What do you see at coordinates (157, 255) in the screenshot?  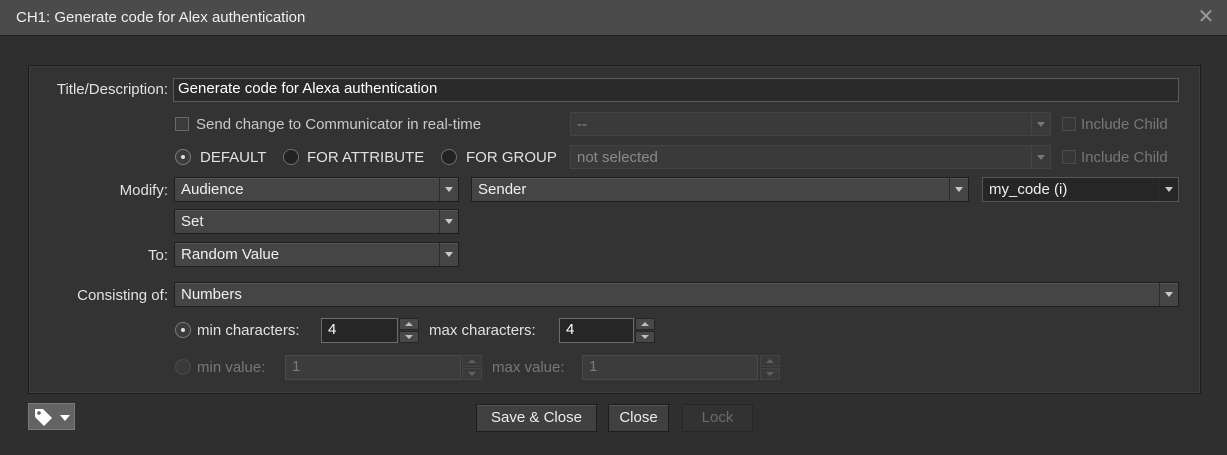 I see `to-label: To:` at bounding box center [157, 255].